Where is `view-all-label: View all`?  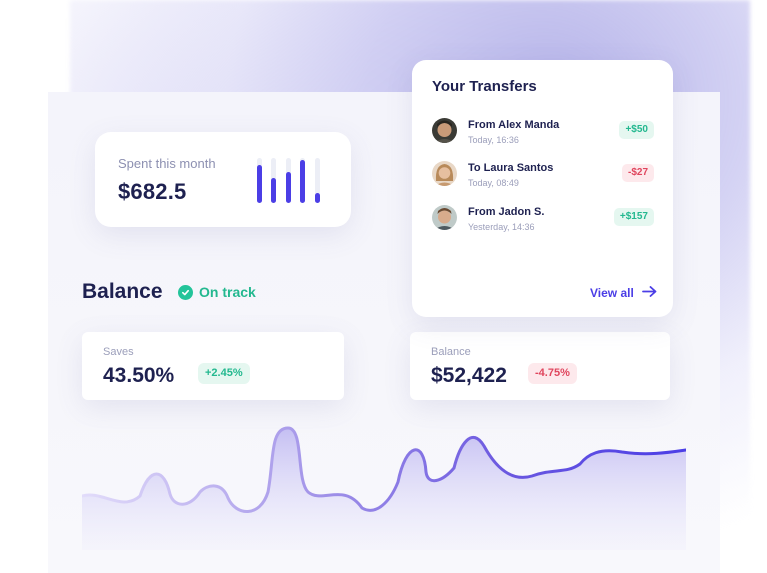 view-all-label: View all is located at coordinates (612, 293).